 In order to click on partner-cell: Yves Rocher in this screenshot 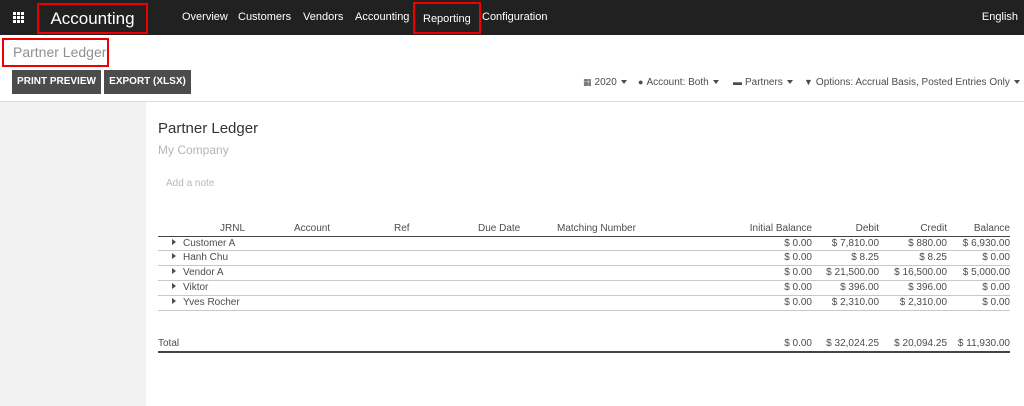, I will do `click(206, 302)`.